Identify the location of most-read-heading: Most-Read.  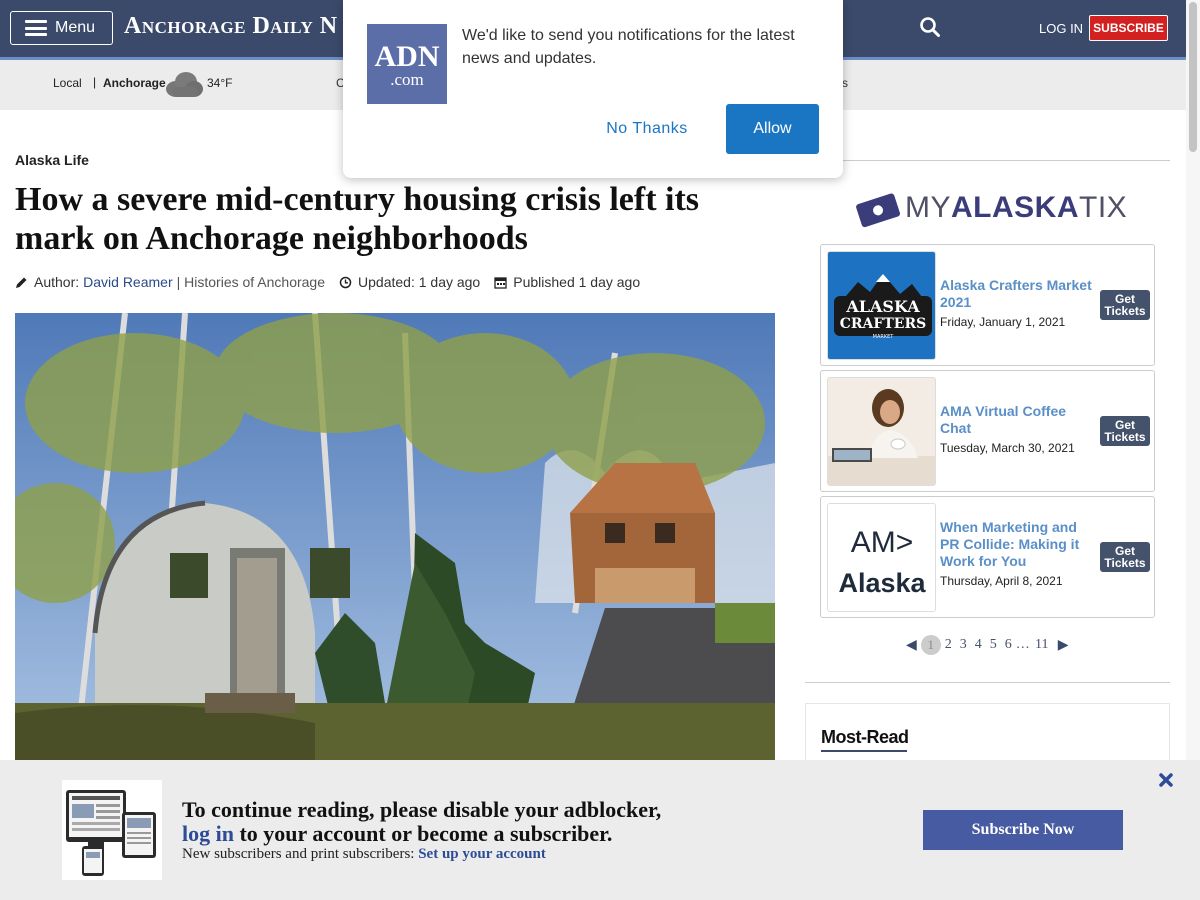
(865, 737).